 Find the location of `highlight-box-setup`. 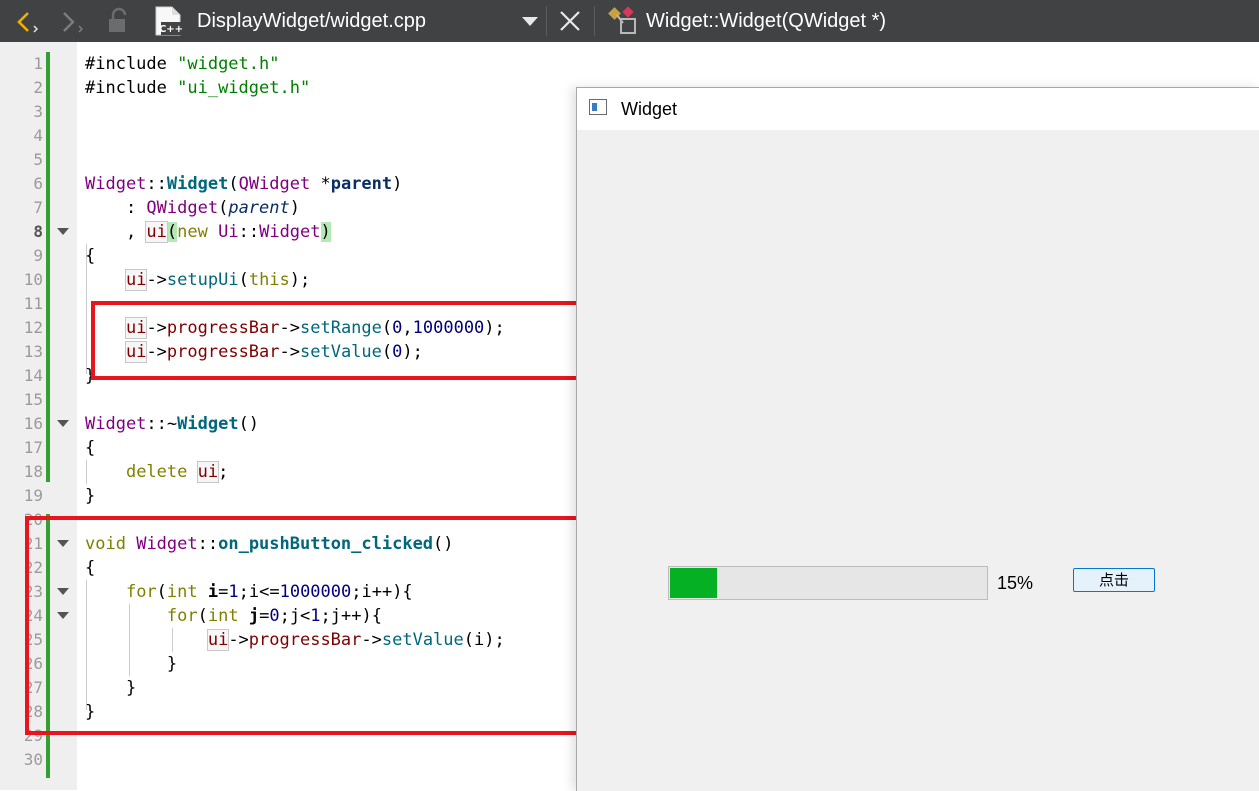

highlight-box-setup is located at coordinates (352, 340).